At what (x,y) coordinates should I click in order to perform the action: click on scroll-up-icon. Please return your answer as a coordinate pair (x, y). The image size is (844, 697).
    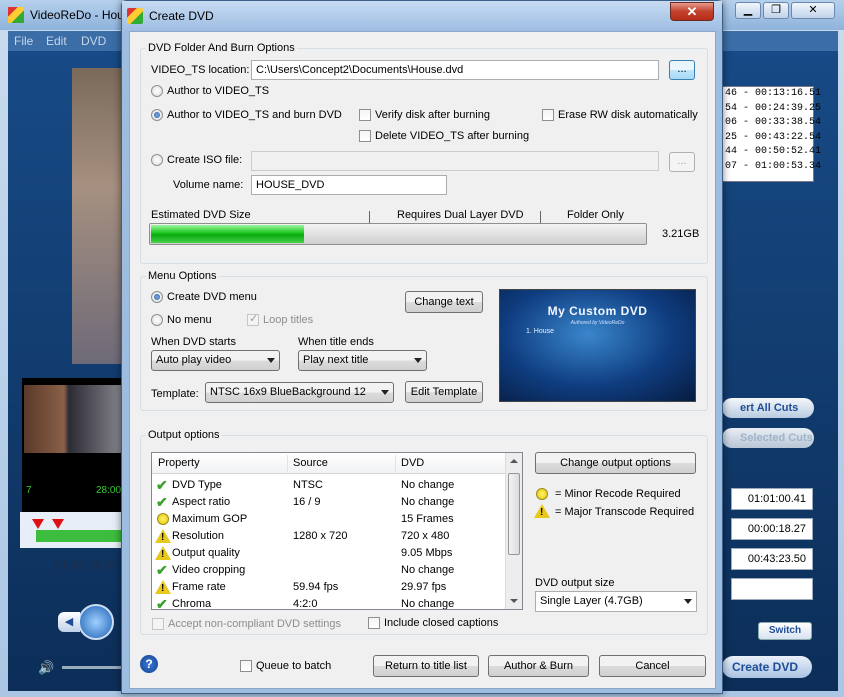
    Looking at the image, I should click on (514, 461).